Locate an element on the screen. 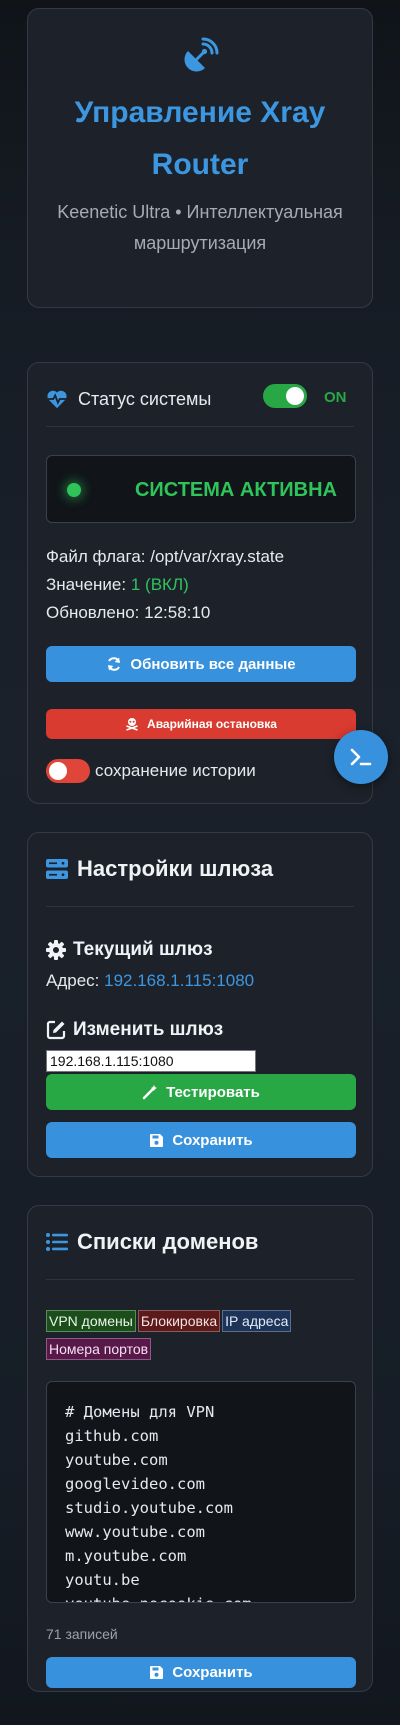  value-label: Значение: is located at coordinates (86, 584).